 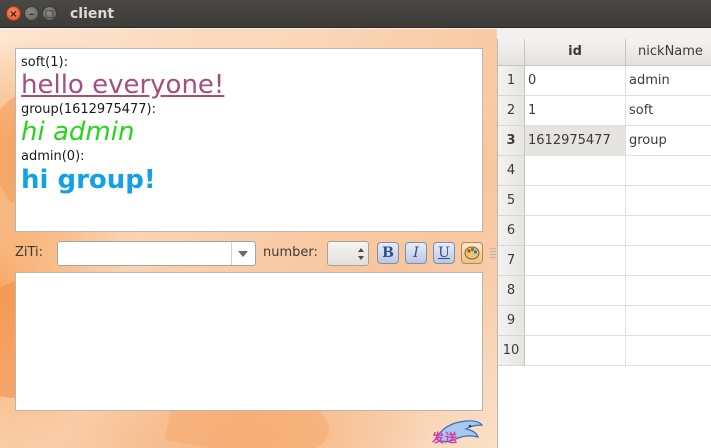 I want to click on maximize-window-button: □, so click(x=49, y=13).